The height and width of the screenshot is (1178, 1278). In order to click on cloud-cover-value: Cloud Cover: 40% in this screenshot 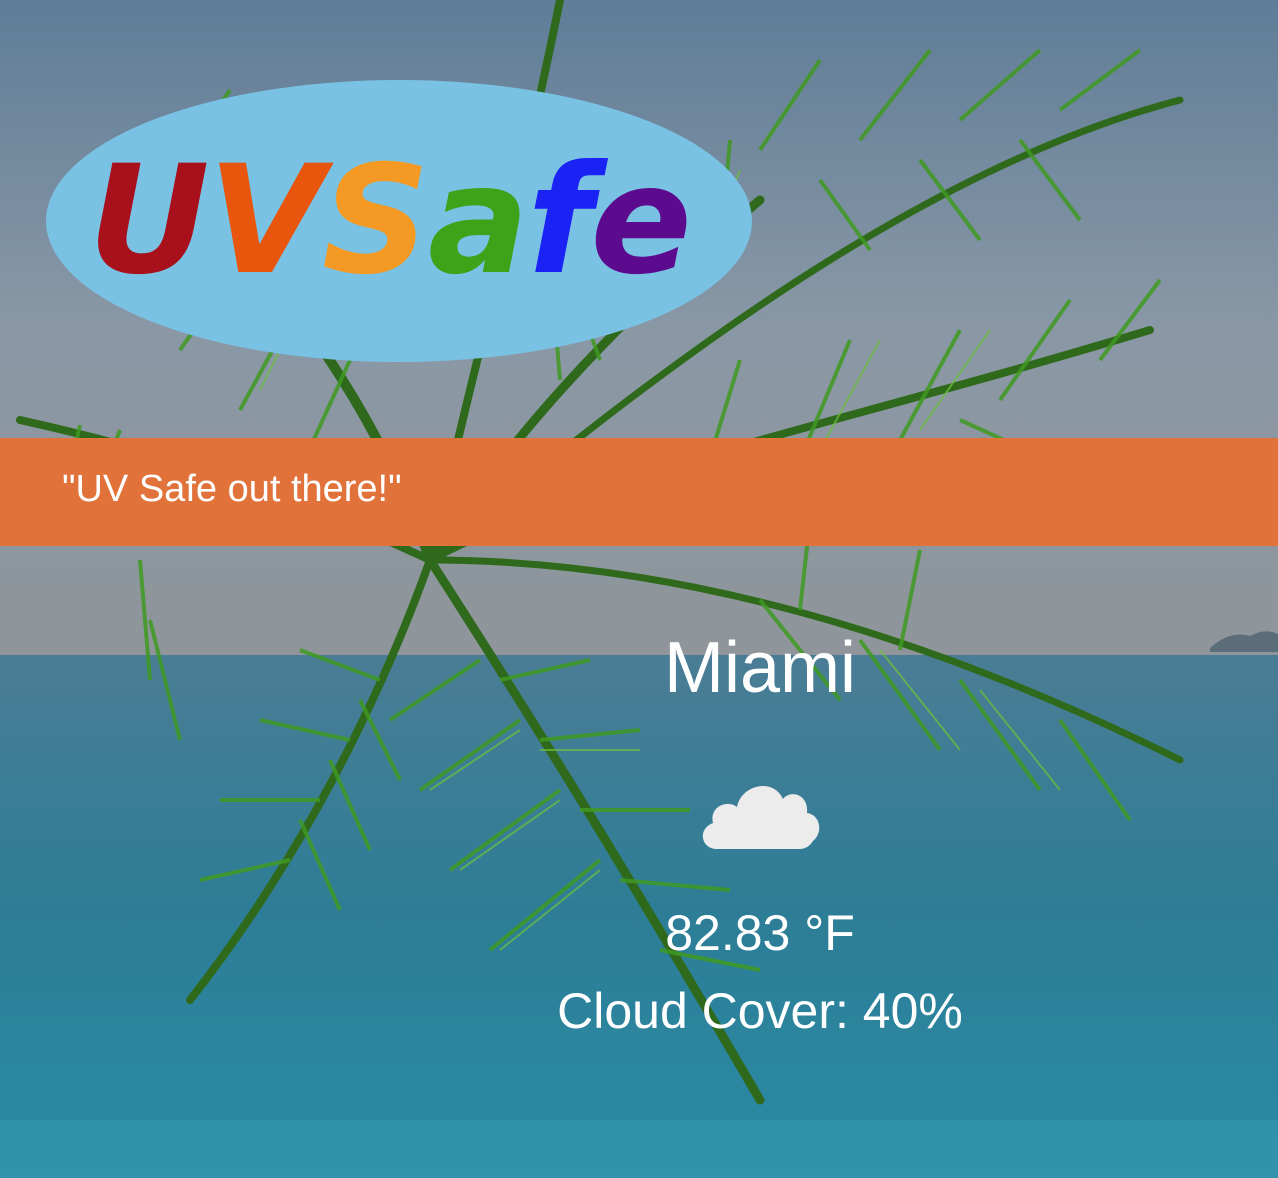, I will do `click(760, 1011)`.